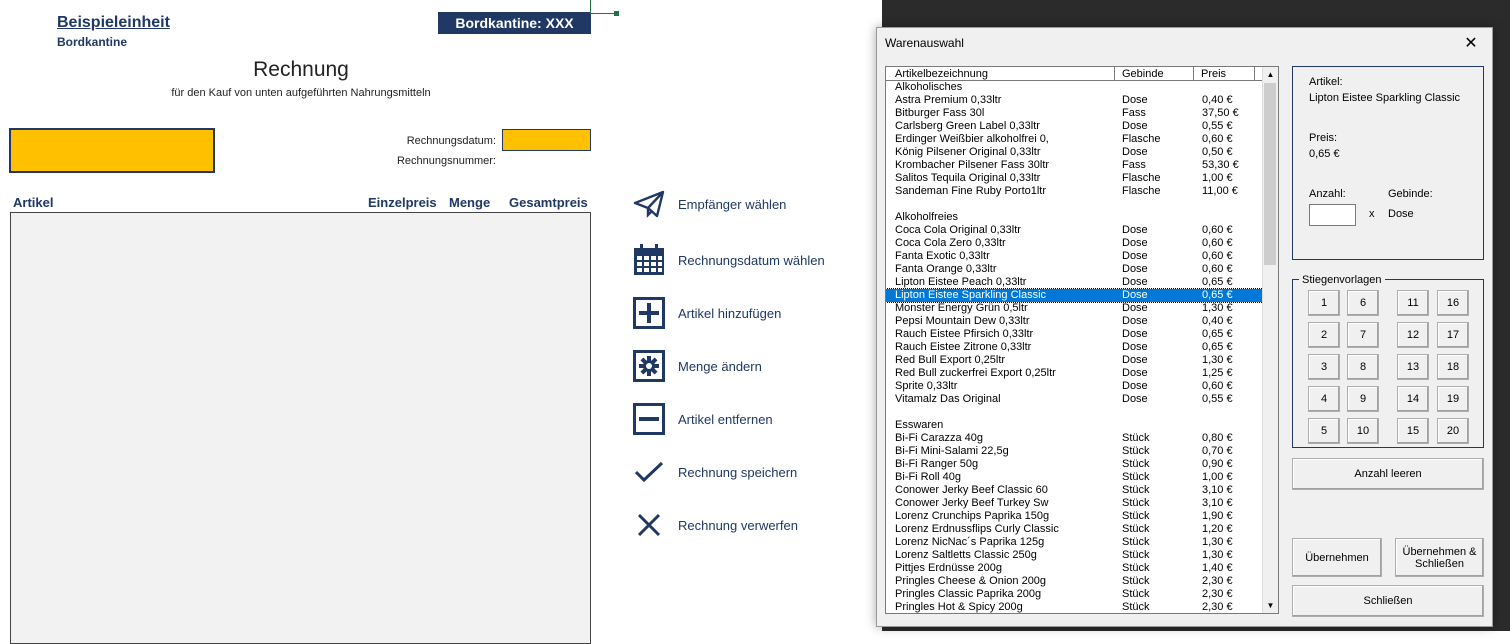 The height and width of the screenshot is (644, 1510). I want to click on list-item: Red Bull Export 0,25ltr Dose 1,30 €, so click(1074, 360).